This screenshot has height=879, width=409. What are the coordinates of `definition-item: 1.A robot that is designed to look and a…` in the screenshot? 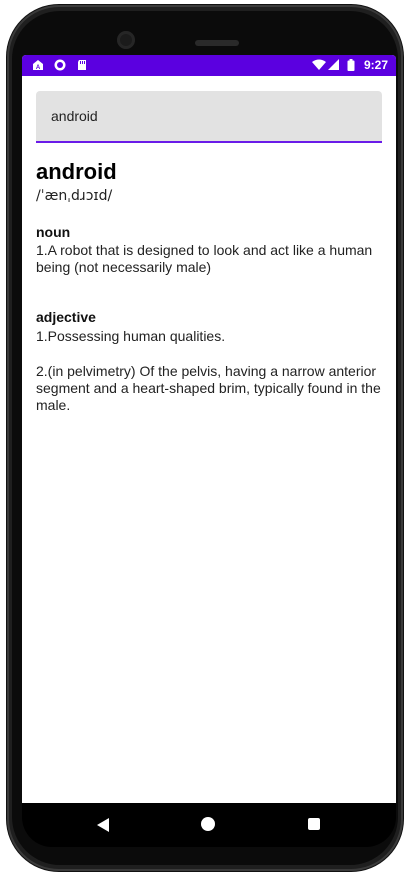 It's located at (204, 258).